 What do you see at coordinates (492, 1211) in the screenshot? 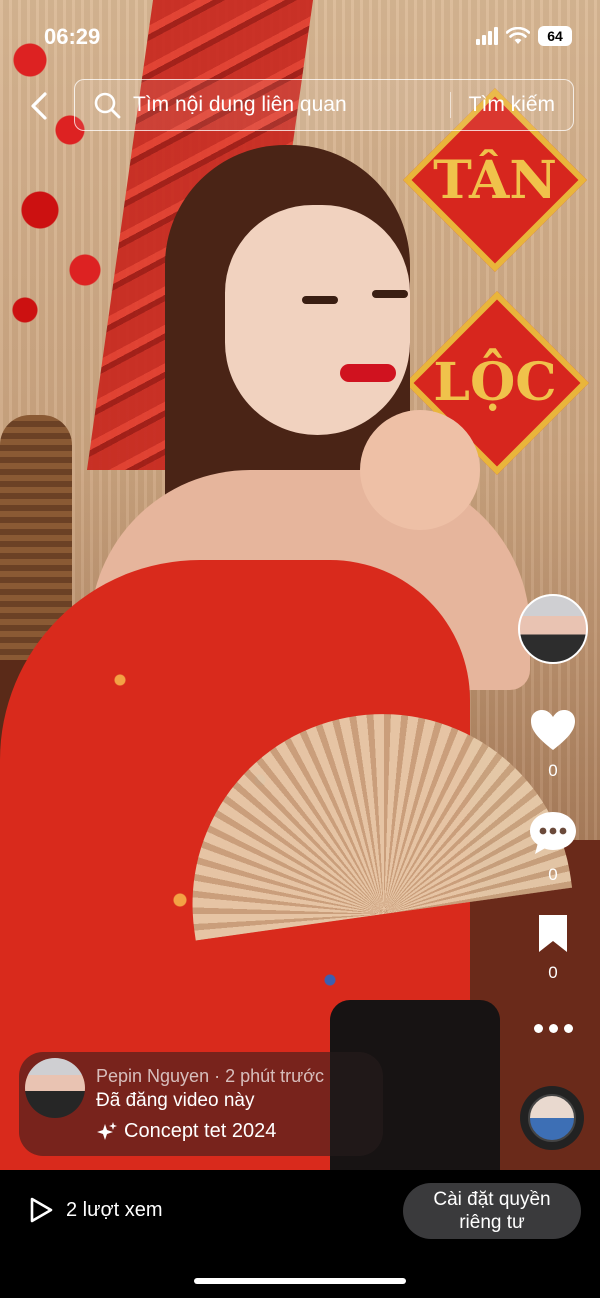
I see `privacy-settings-button: Cài đặt quyền riêng tư` at bounding box center [492, 1211].